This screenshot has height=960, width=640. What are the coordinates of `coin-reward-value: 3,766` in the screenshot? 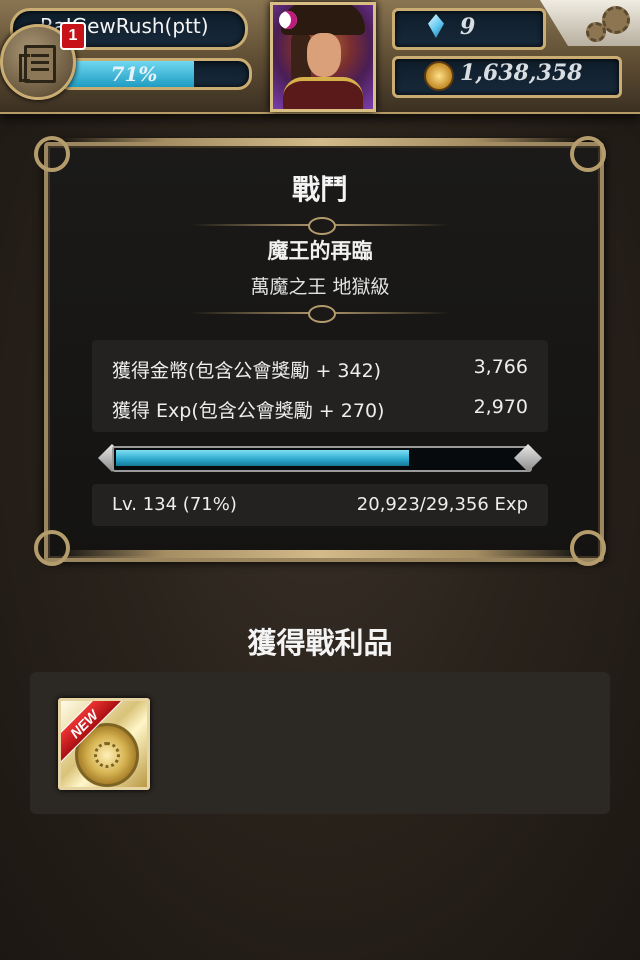 It's located at (500, 367).